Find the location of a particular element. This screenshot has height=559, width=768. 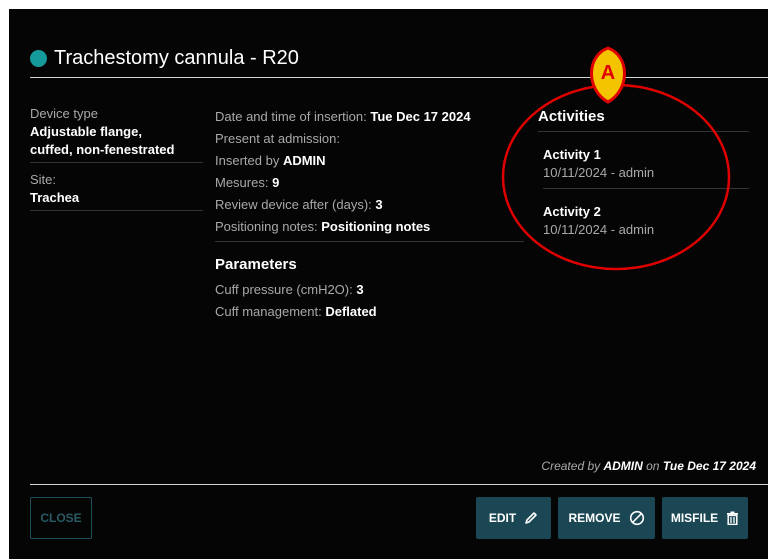

present-at-admission-label: Present at admission: is located at coordinates (278, 138).